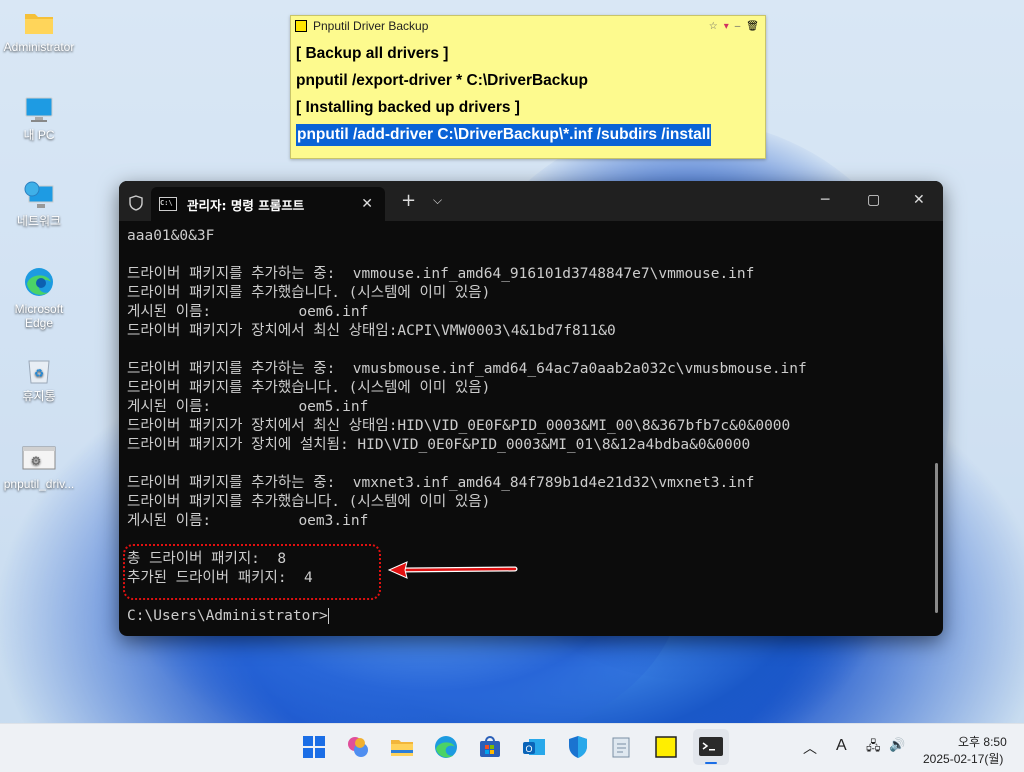 The height and width of the screenshot is (772, 1024). Describe the element at coordinates (666, 747) in the screenshot. I see `sticky-notes-icon` at that location.